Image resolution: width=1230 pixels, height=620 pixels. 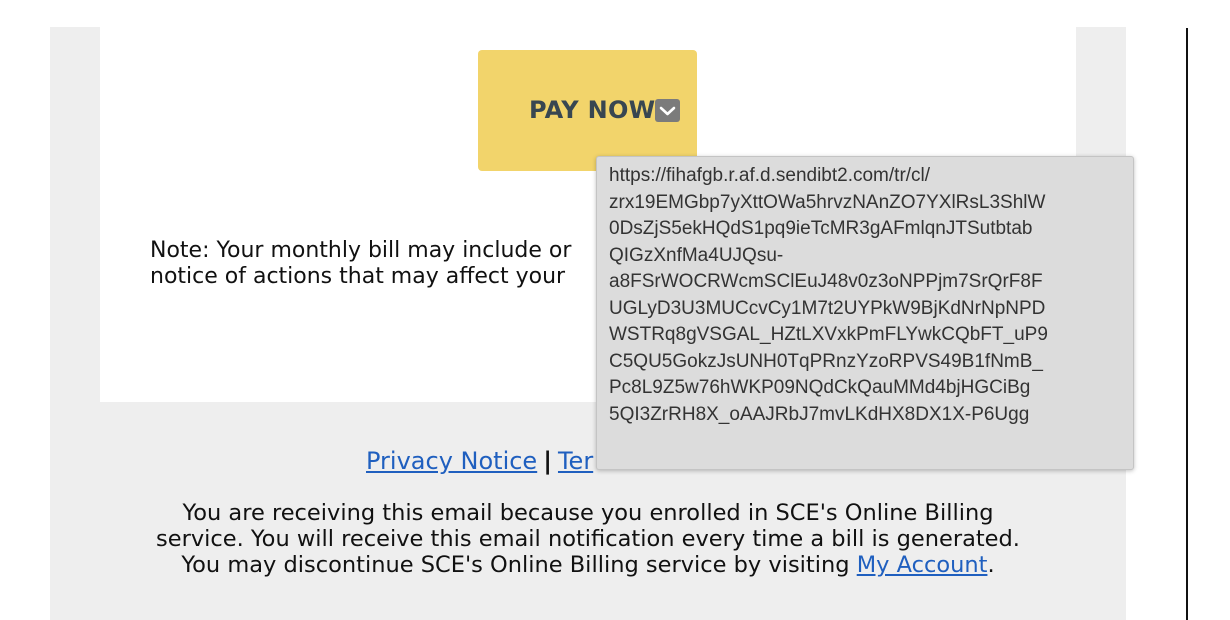 What do you see at coordinates (828, 334) in the screenshot?
I see `tooltip-url-line: WSTRq8gVSGAL_HZtLXVxkPmFLYwkCQbFT_uP9` at bounding box center [828, 334].